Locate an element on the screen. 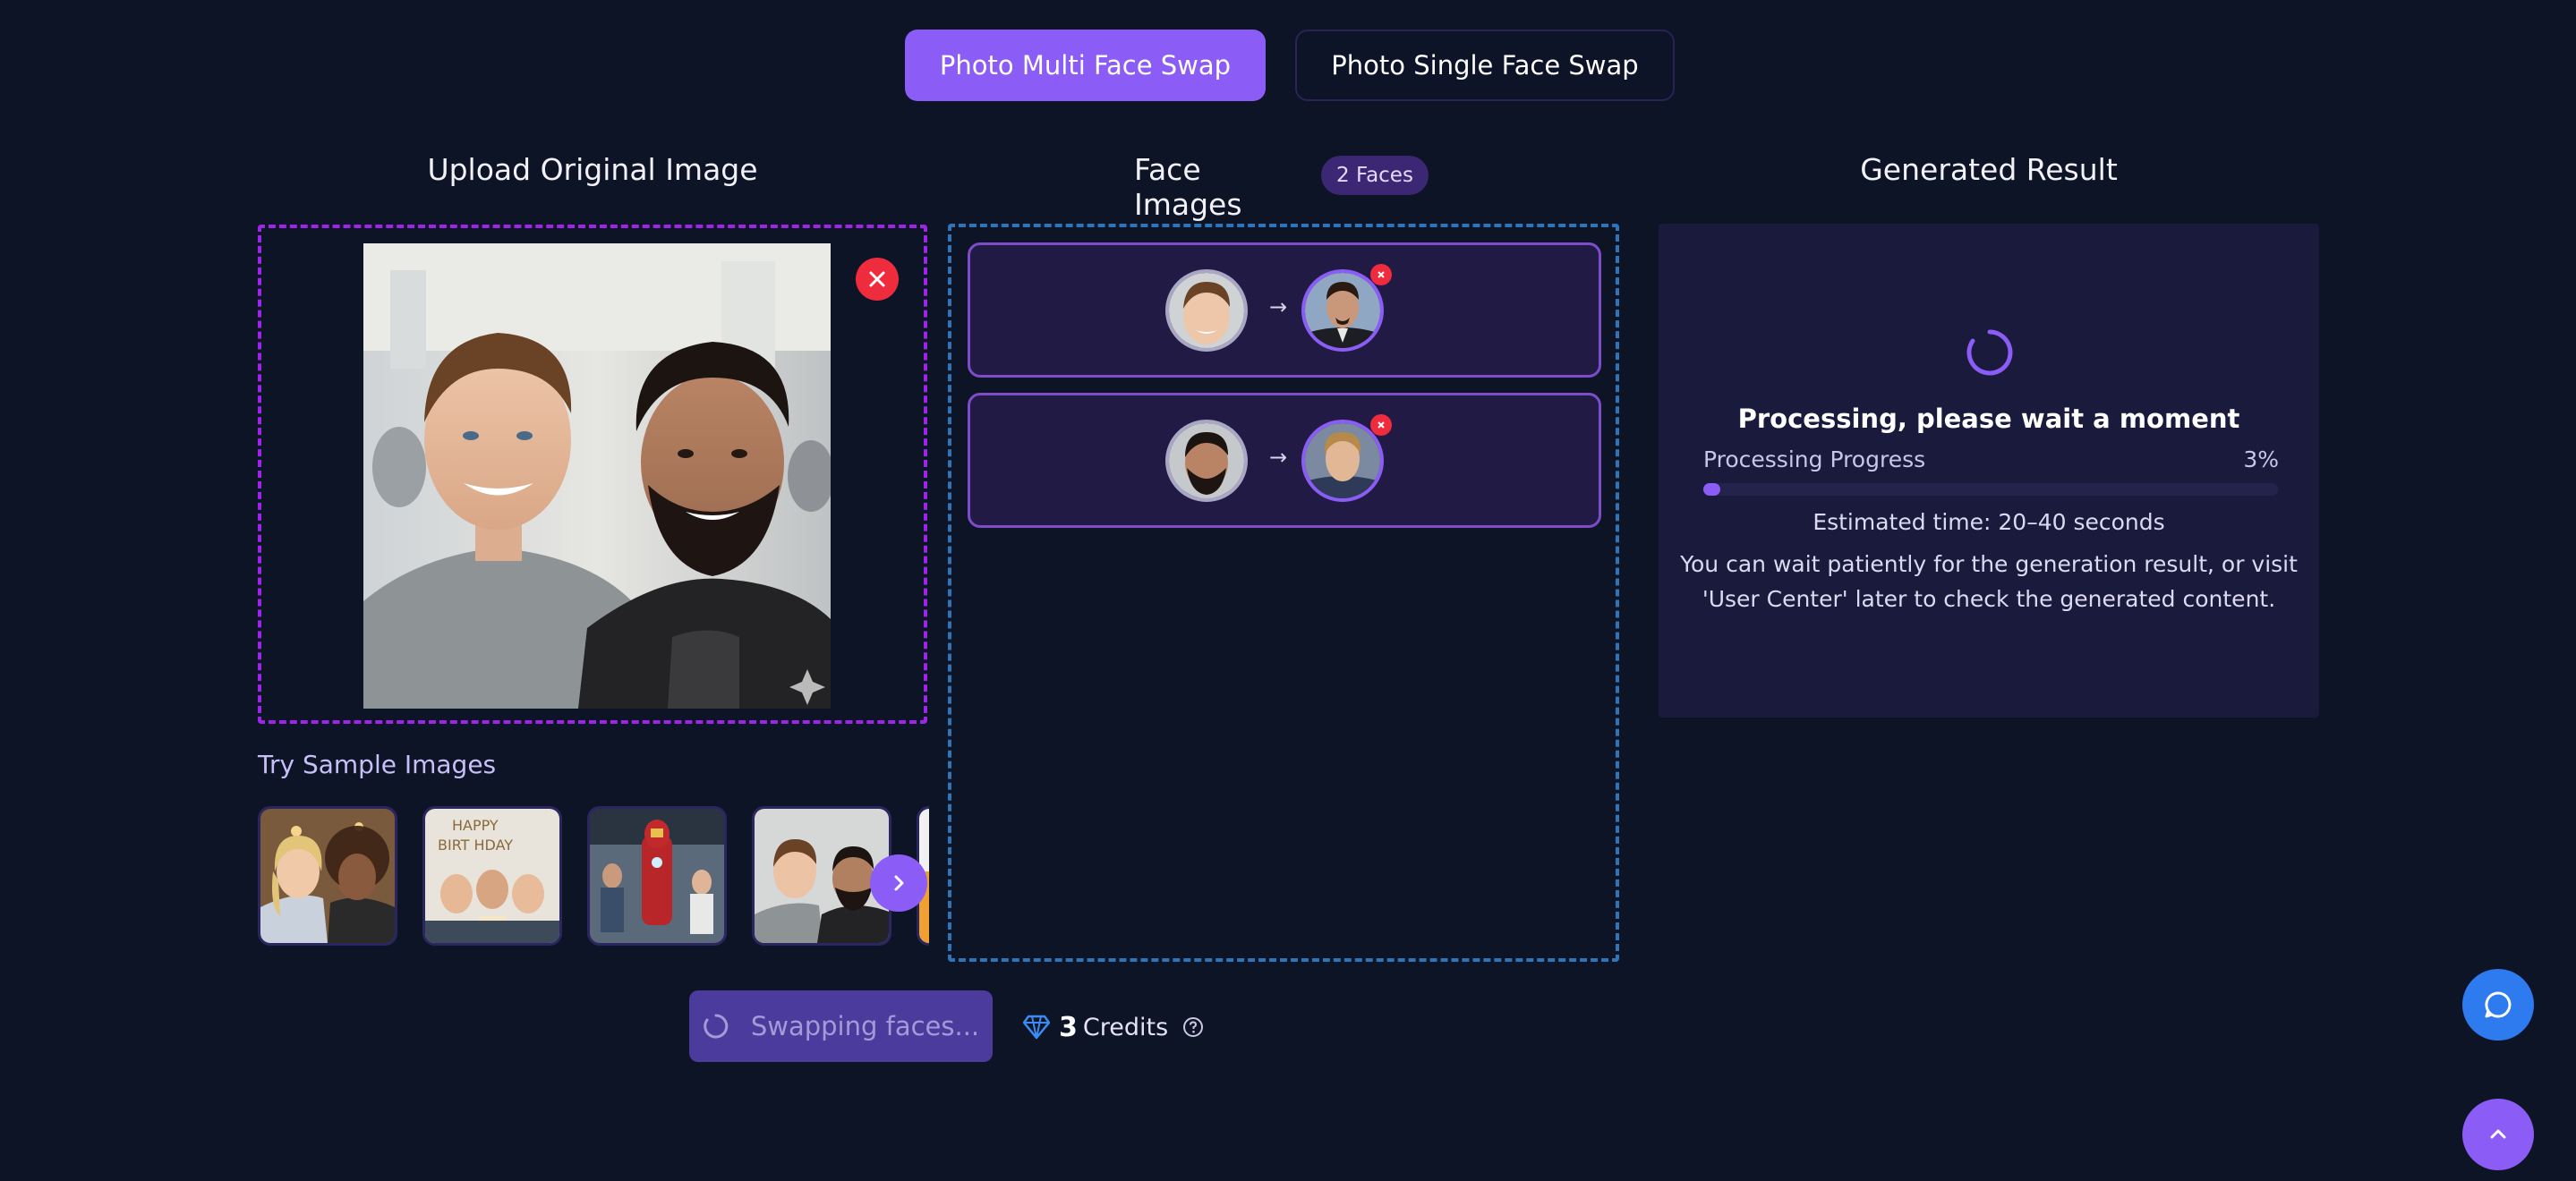 The height and width of the screenshot is (1181, 2576). remove-face-2-button is located at coordinates (1381, 425).